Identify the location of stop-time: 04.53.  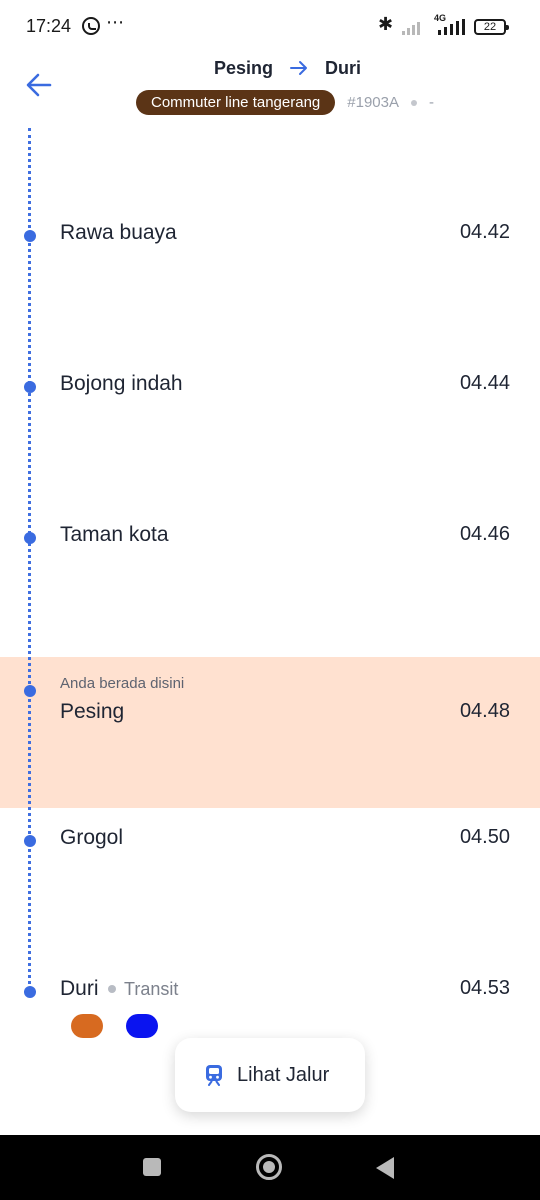
(484, 988).